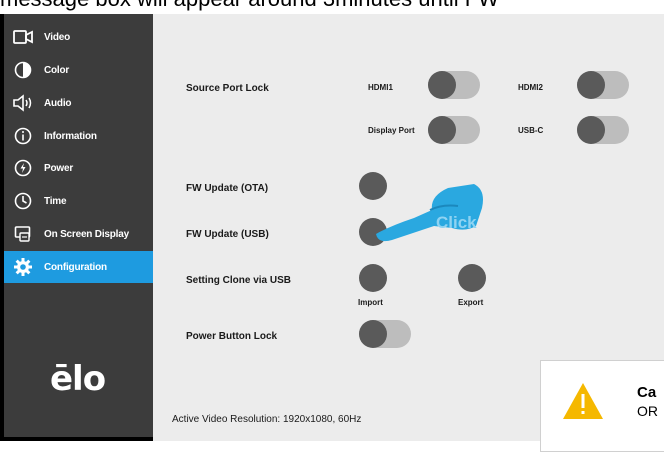 This screenshot has height=452, width=664. What do you see at coordinates (239, 280) in the screenshot?
I see `setting-clone-label: Setting Clone via USB` at bounding box center [239, 280].